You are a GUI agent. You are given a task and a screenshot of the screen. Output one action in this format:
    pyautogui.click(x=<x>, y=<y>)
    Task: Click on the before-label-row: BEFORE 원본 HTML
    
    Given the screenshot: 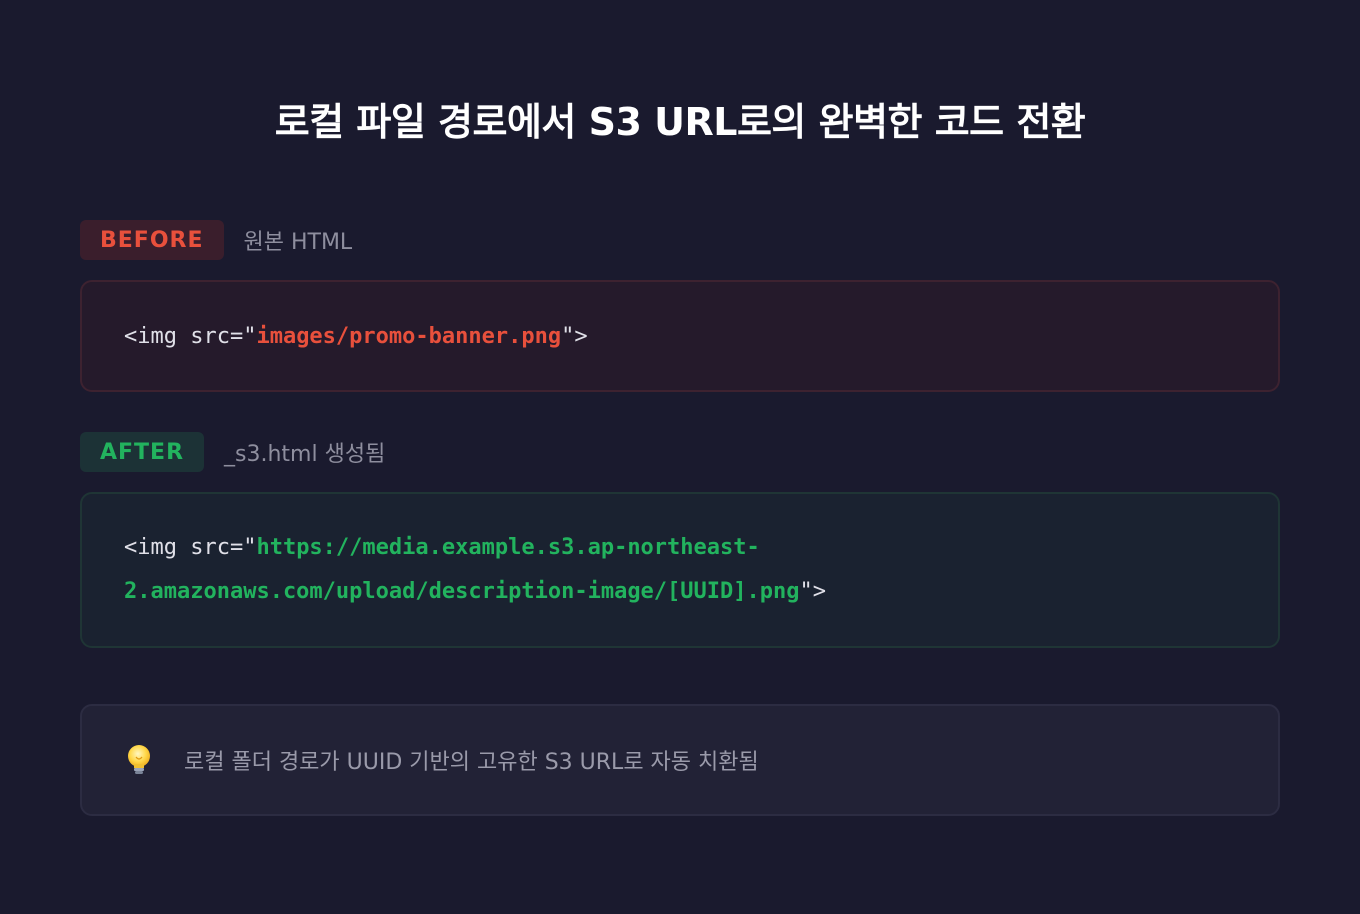 What is the action you would take?
    pyautogui.click(x=216, y=240)
    